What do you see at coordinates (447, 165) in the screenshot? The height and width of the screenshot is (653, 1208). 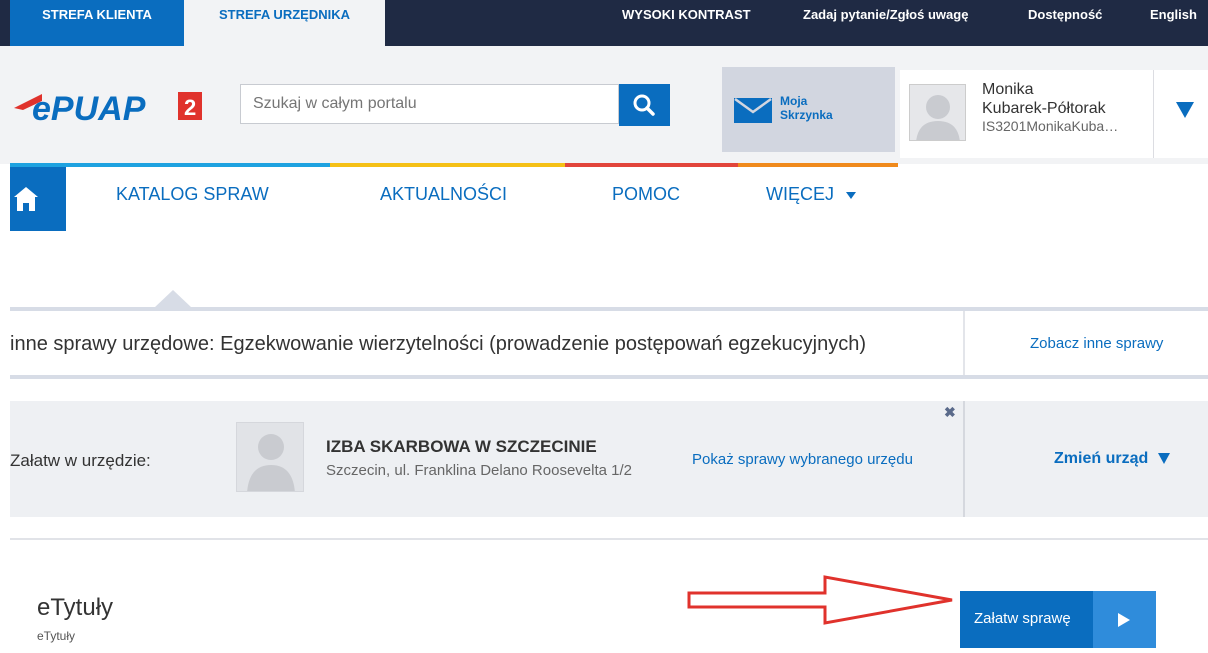 I see `stripe-yellow` at bounding box center [447, 165].